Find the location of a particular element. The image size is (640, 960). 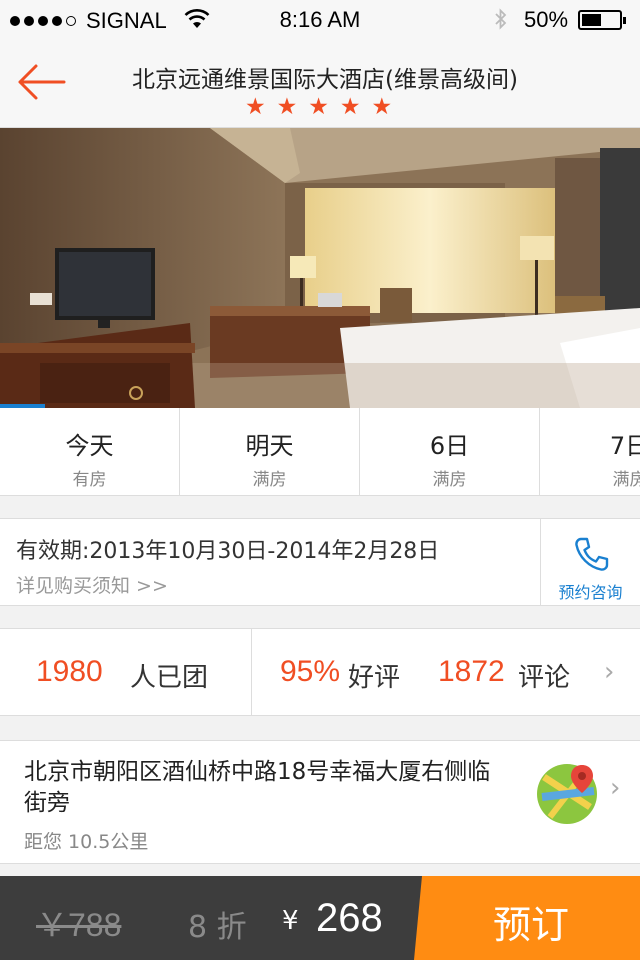

bluetooth-icon is located at coordinates (501, 19).